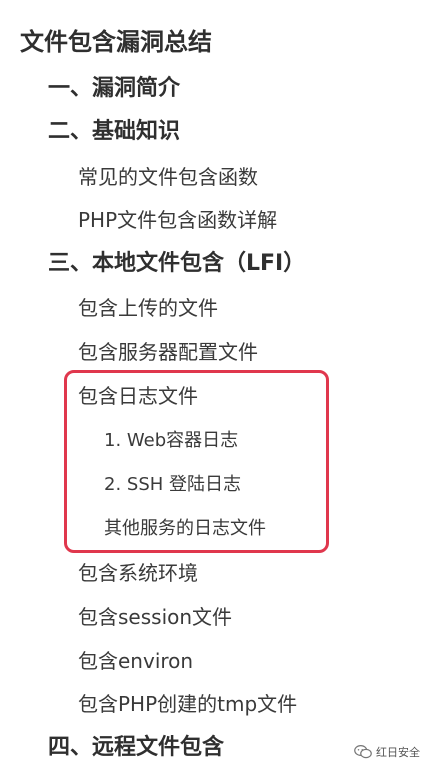 This screenshot has height=772, width=434. I want to click on wechat-icon, so click(363, 752).